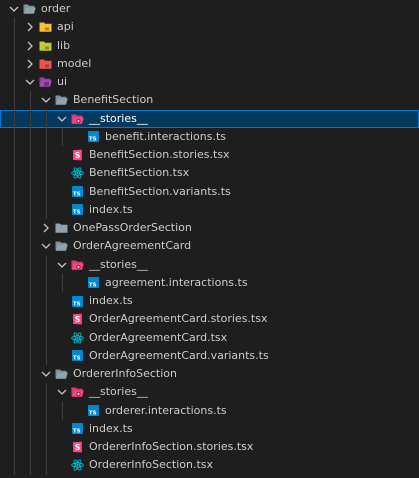 The image size is (419, 478). I want to click on folder-label: __stories__, so click(118, 392).